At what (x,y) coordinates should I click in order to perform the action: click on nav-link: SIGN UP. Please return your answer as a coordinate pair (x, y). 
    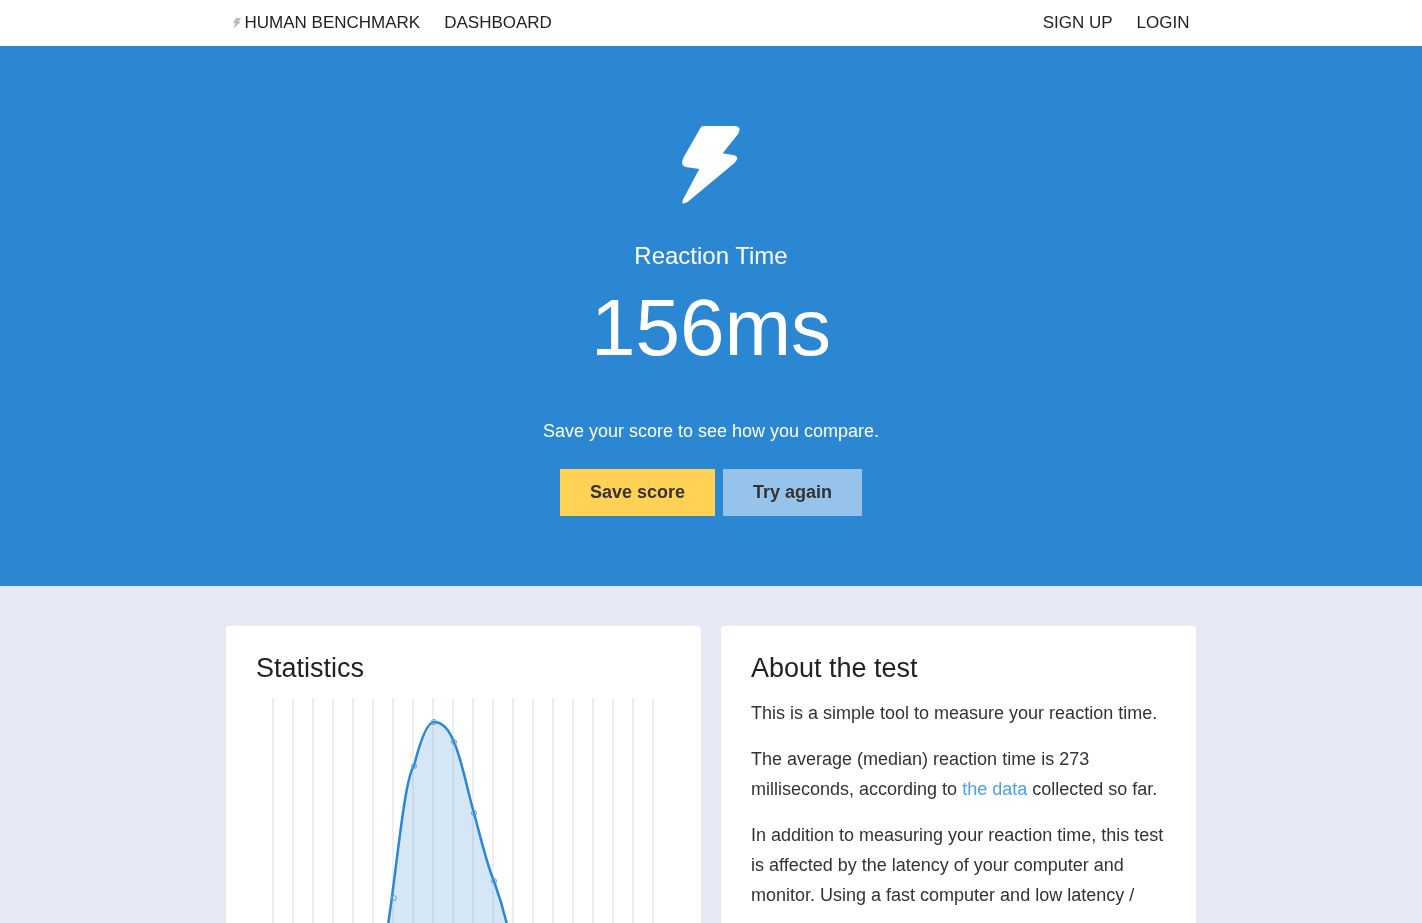
    Looking at the image, I should click on (1077, 23).